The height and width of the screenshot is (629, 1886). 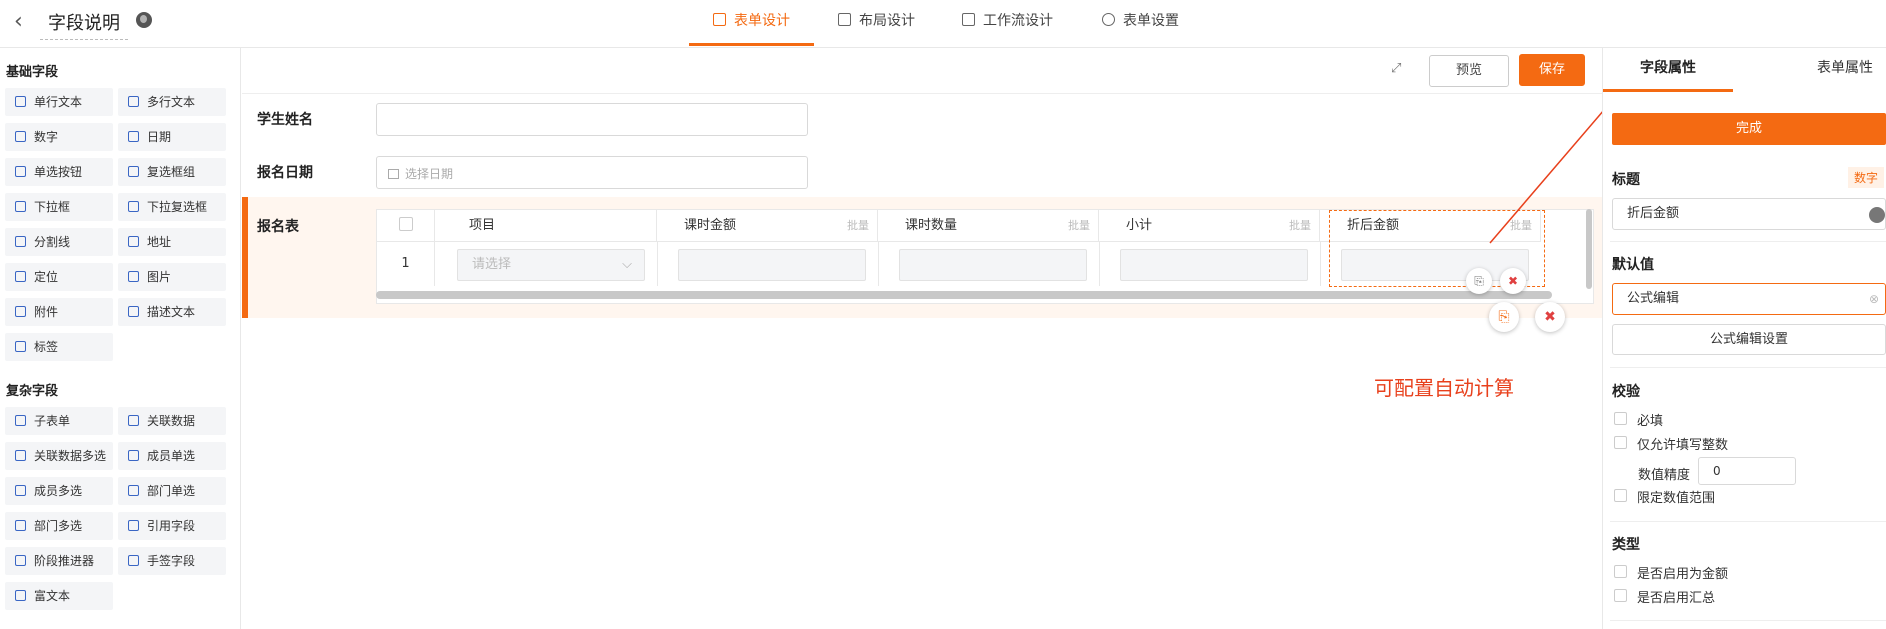 I want to click on enable-sum-label: 是否启用汇总, so click(x=1676, y=598).